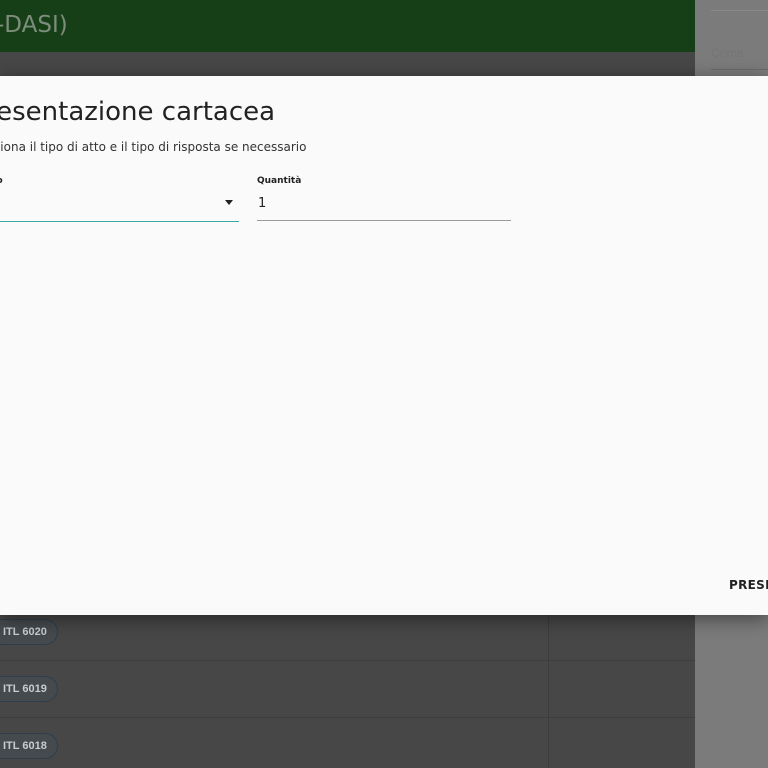 This screenshot has height=768, width=768. Describe the element at coordinates (262, 203) in the screenshot. I see `quantity-value: 1` at that location.